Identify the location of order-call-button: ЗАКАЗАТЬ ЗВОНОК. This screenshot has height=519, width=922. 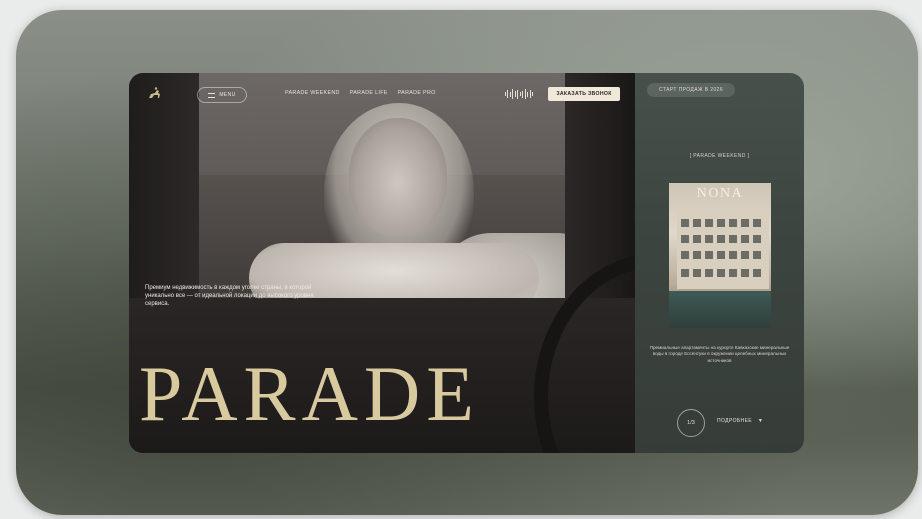
(584, 94).